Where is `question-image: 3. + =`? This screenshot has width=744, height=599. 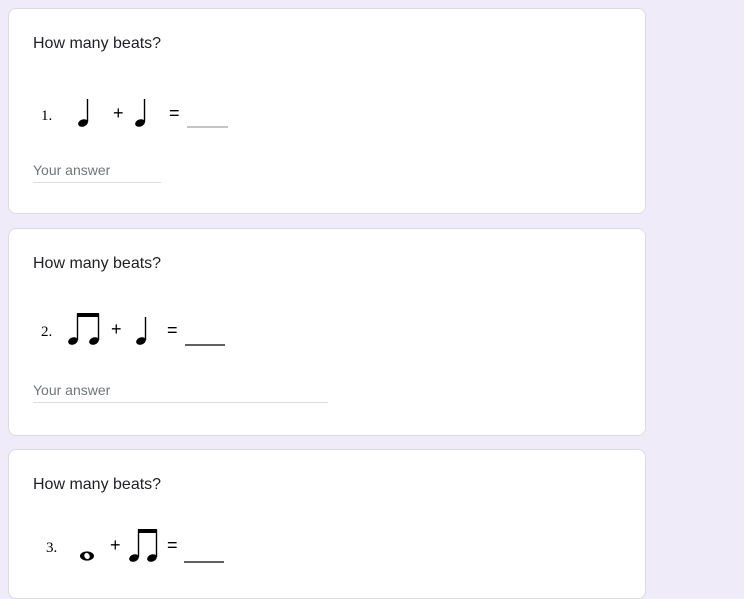 question-image: 3. + = is located at coordinates (135, 546).